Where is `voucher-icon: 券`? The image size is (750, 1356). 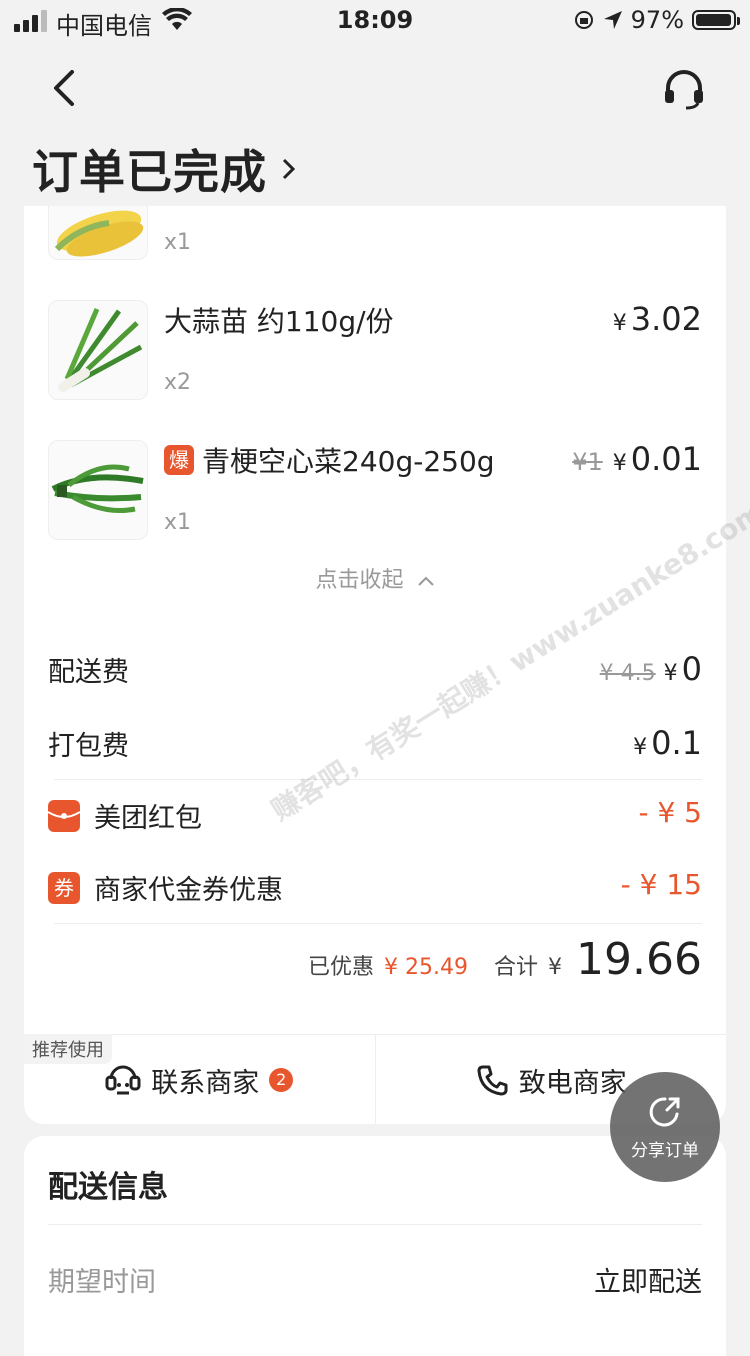 voucher-icon: 券 is located at coordinates (64, 887).